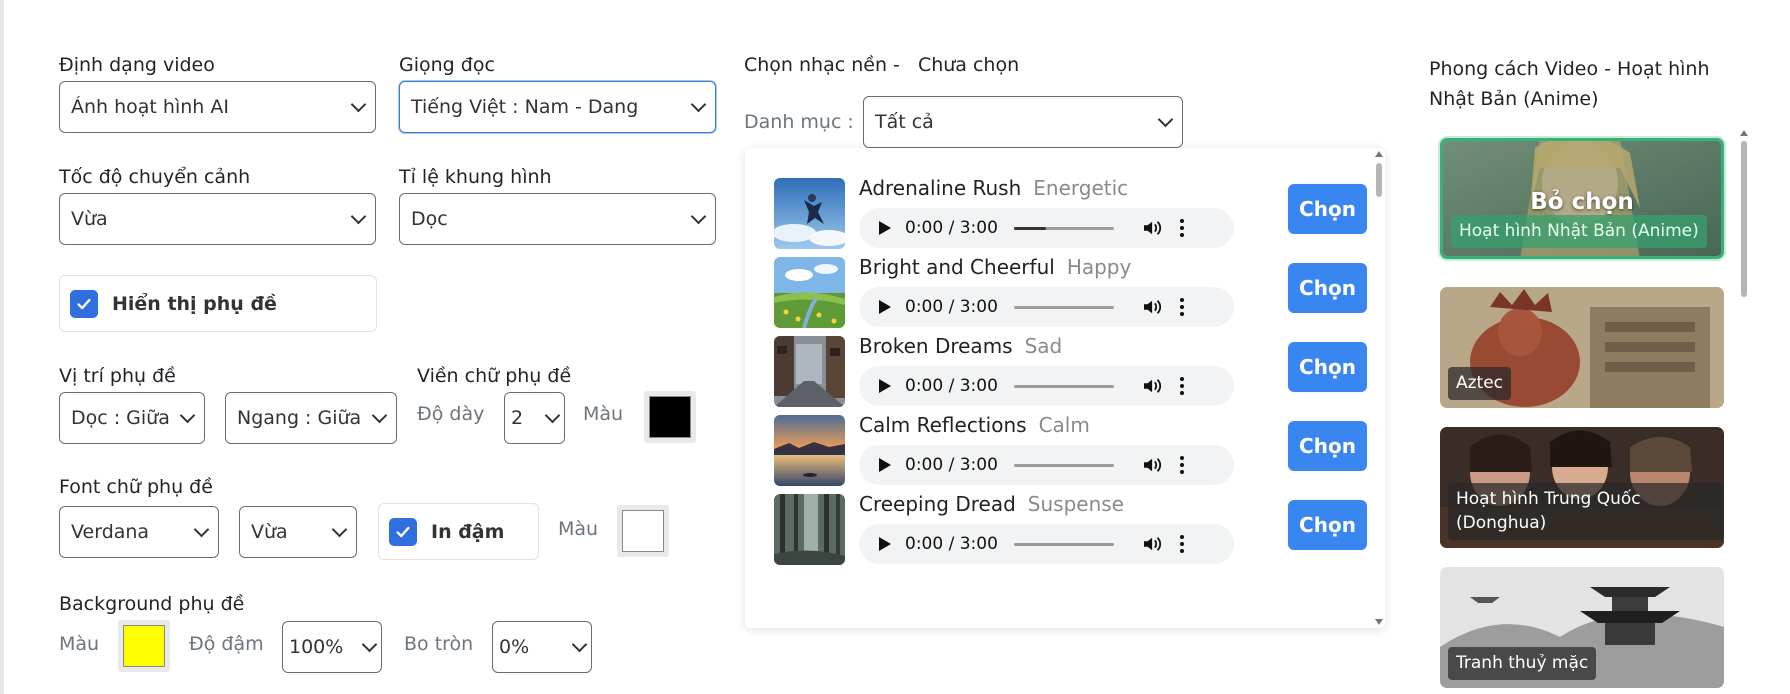 This screenshot has height=694, width=1790. What do you see at coordinates (1582, 627) in the screenshot?
I see `style-card-ink-painting: Tranh thuỷ mặc` at bounding box center [1582, 627].